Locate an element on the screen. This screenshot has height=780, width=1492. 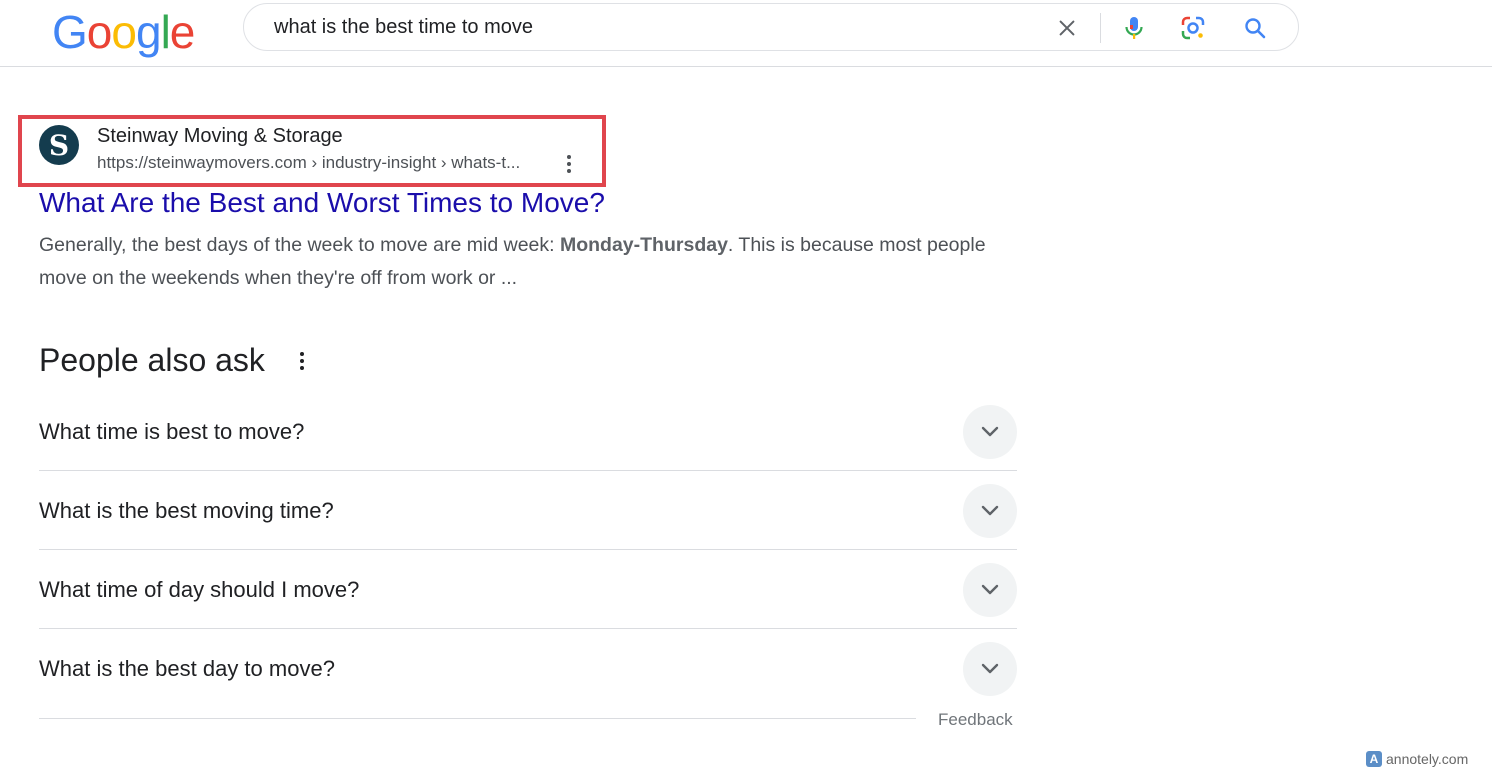
people-also-ask-title: People also ask is located at coordinates (152, 360).